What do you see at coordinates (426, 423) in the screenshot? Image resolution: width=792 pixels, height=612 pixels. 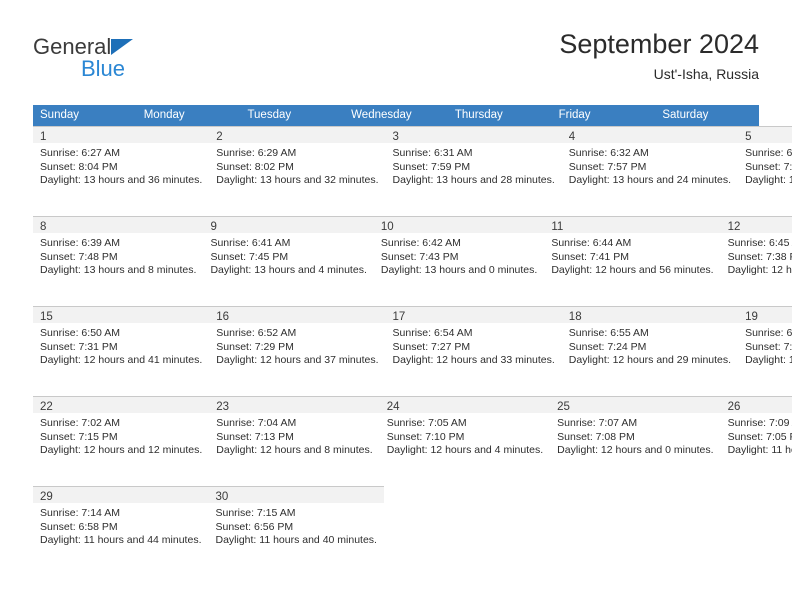 I see `sunrise-text: Sunrise: 7:05 AM` at bounding box center [426, 423].